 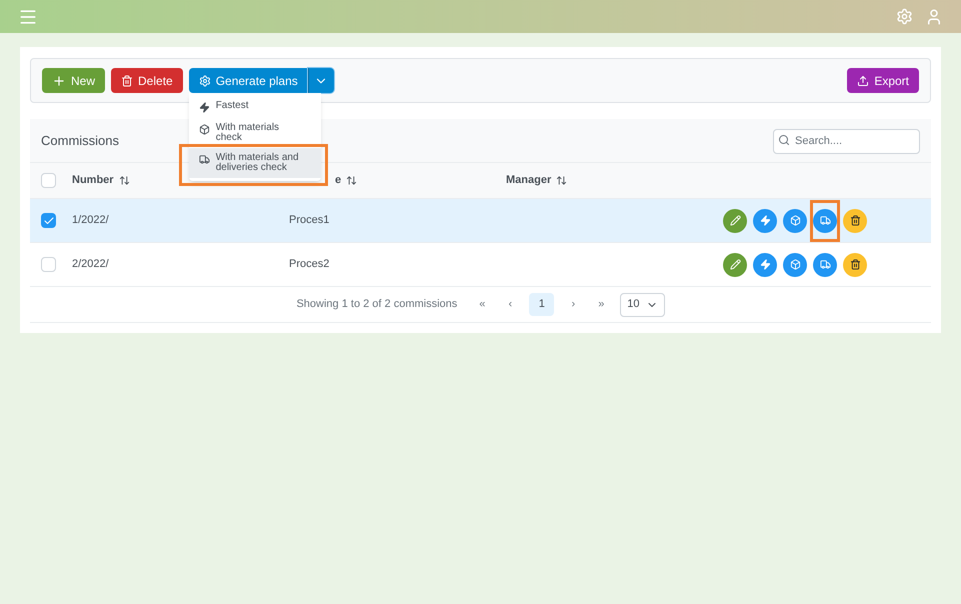 I want to click on search-icon, so click(x=784, y=140).